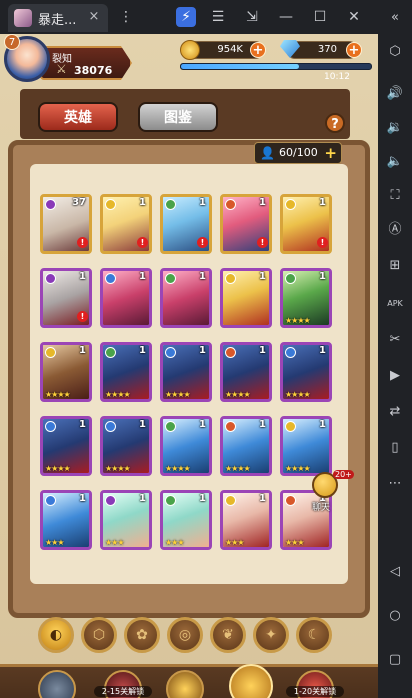 This screenshot has width=412, height=698. Describe the element at coordinates (252, 17) in the screenshot. I see `shrink-icon: ⇲` at that location.